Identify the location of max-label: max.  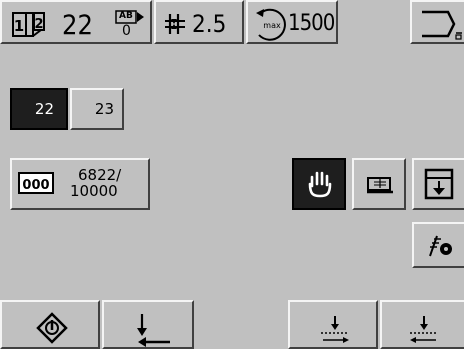
(272, 25).